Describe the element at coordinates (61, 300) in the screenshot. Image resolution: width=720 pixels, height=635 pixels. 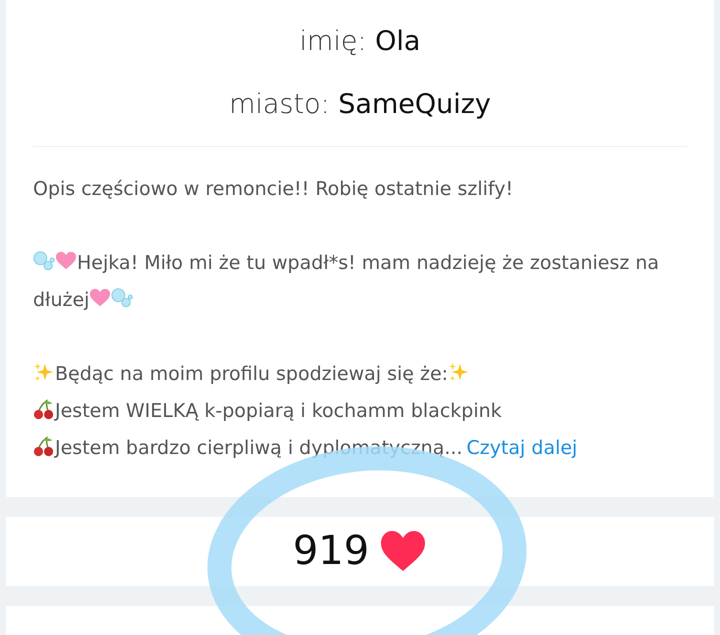
I see `description-text: dłużej` at that location.